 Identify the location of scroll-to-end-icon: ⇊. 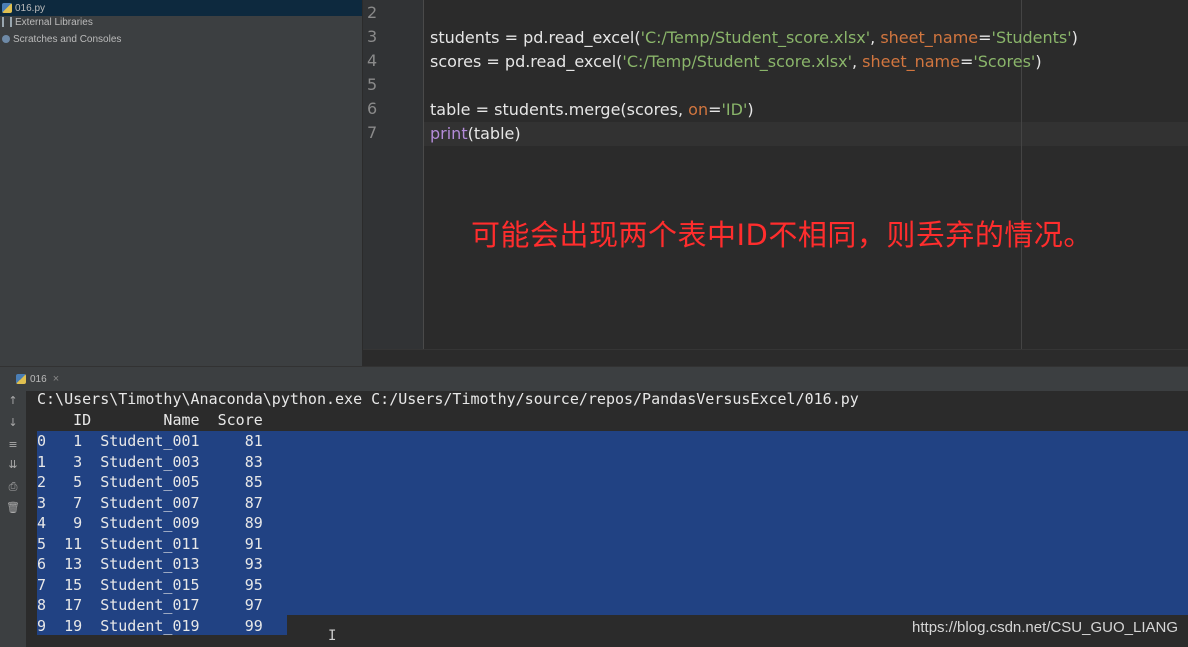
(13, 465).